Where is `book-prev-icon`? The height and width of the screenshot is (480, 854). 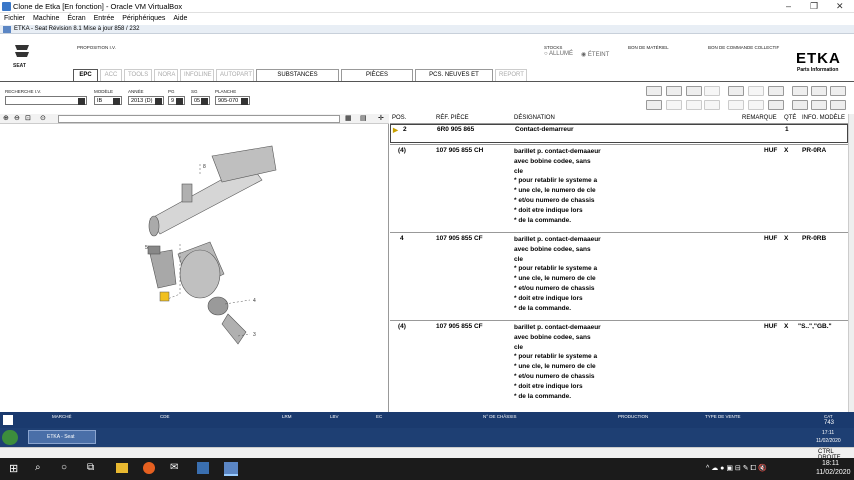
book-prev-icon is located at coordinates (819, 91).